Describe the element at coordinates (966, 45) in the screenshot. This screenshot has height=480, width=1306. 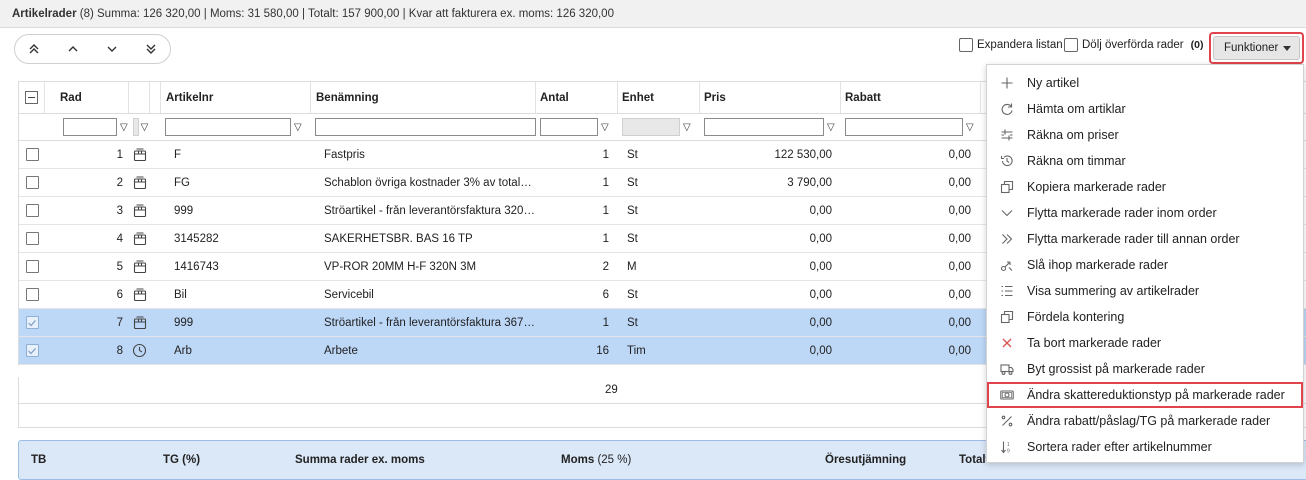
I see `expand-list-checkbox` at that location.